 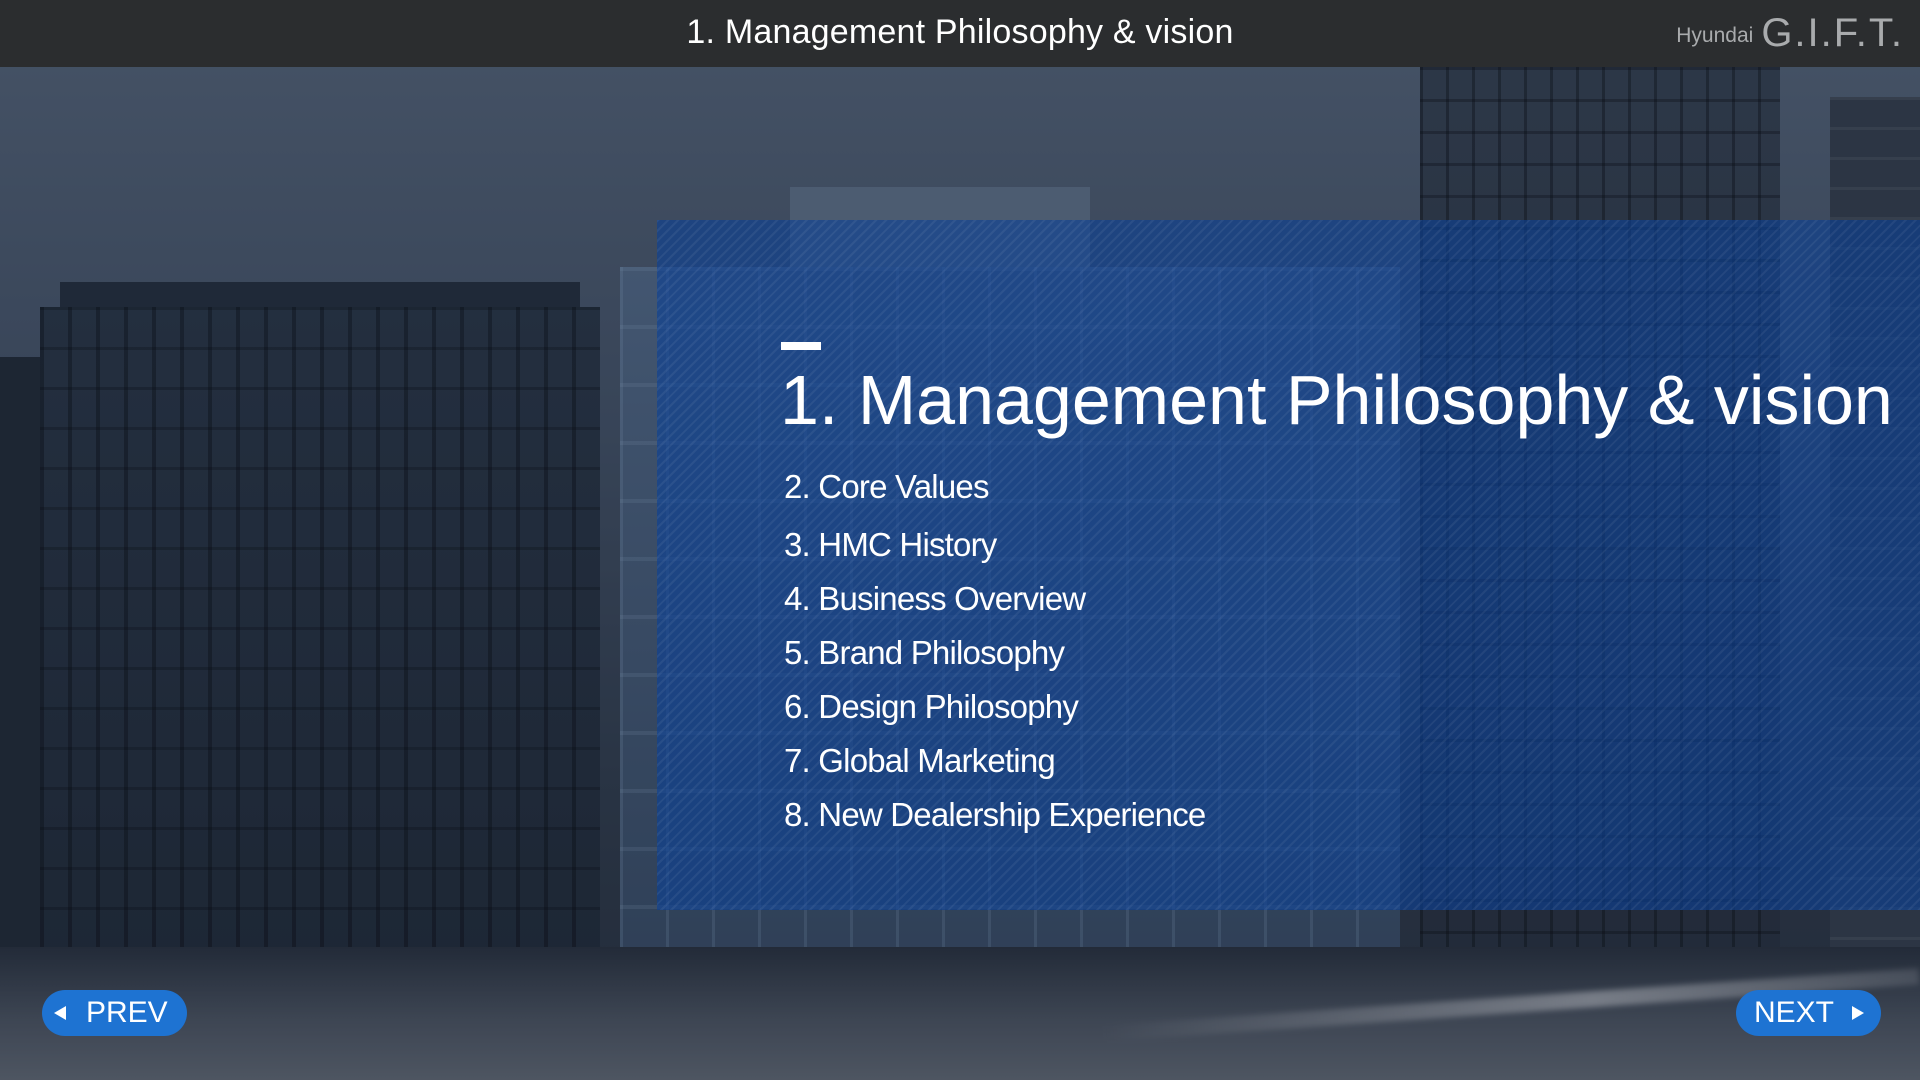 I want to click on menu-item-global-marketing: 7. Global Marketing, so click(x=995, y=761).